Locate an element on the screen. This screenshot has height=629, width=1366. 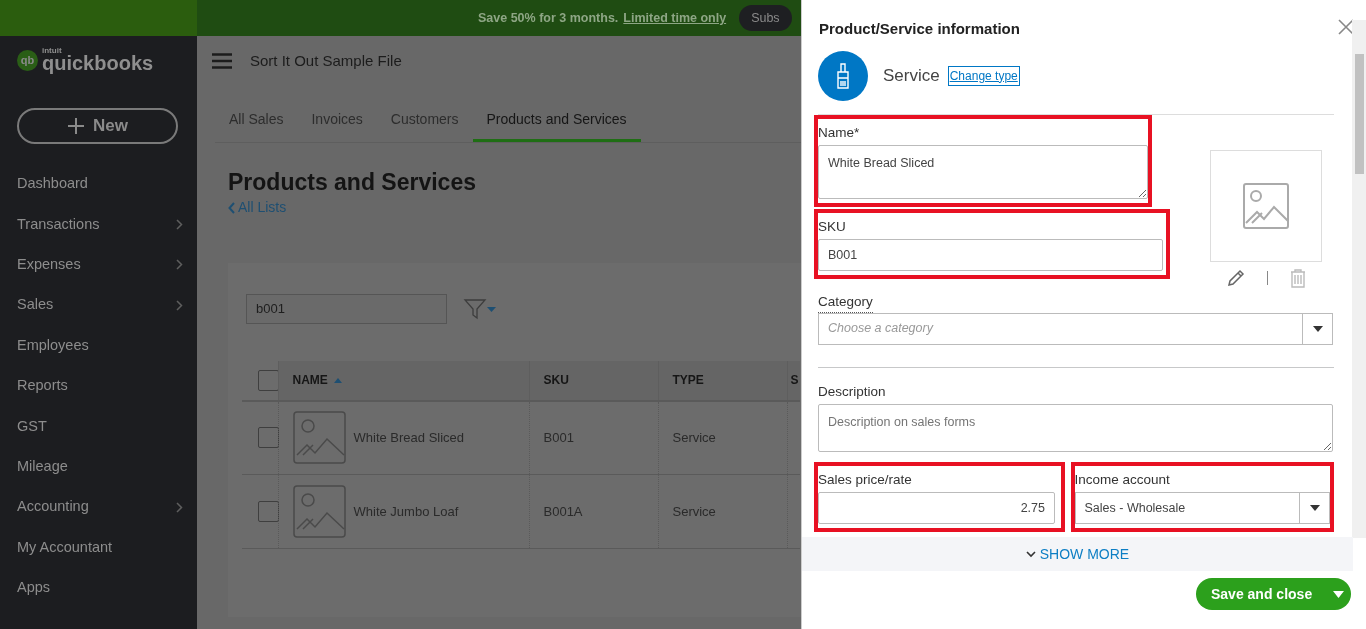
sidebar-item: Mileage is located at coordinates (98, 467).